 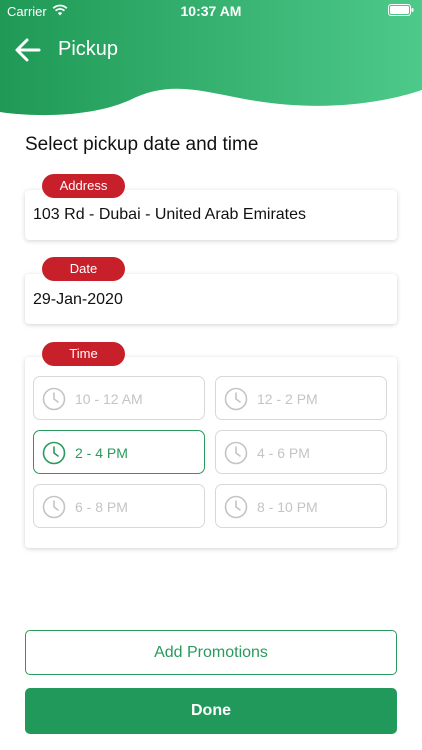 I want to click on back-arrow-icon, so click(x=28, y=50).